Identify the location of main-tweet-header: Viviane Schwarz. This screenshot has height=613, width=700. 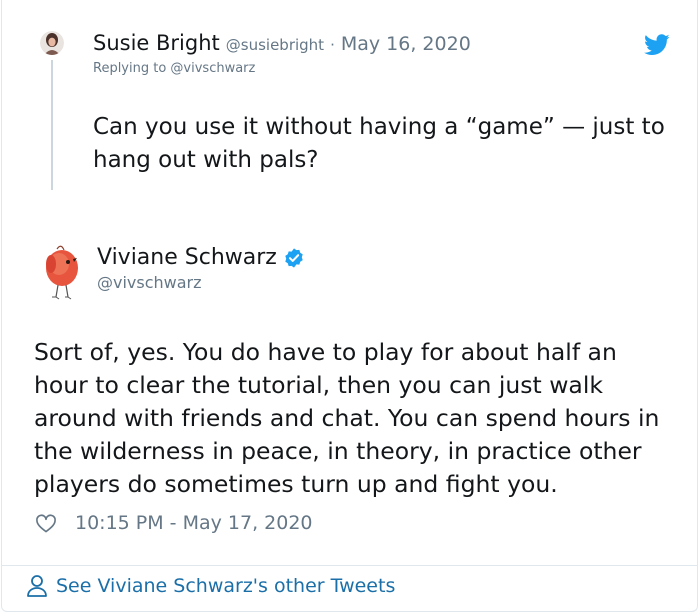
(201, 257).